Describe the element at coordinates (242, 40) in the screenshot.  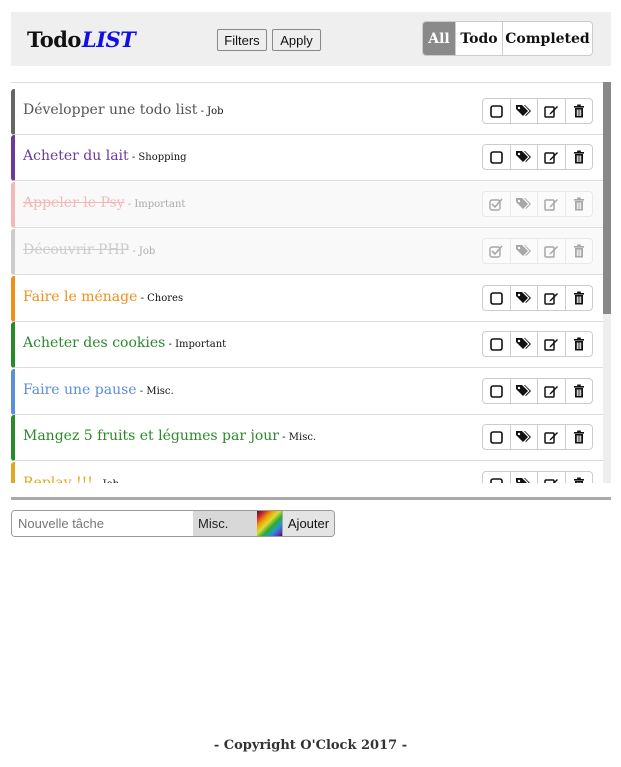
I see `filters-button: Filters` at that location.